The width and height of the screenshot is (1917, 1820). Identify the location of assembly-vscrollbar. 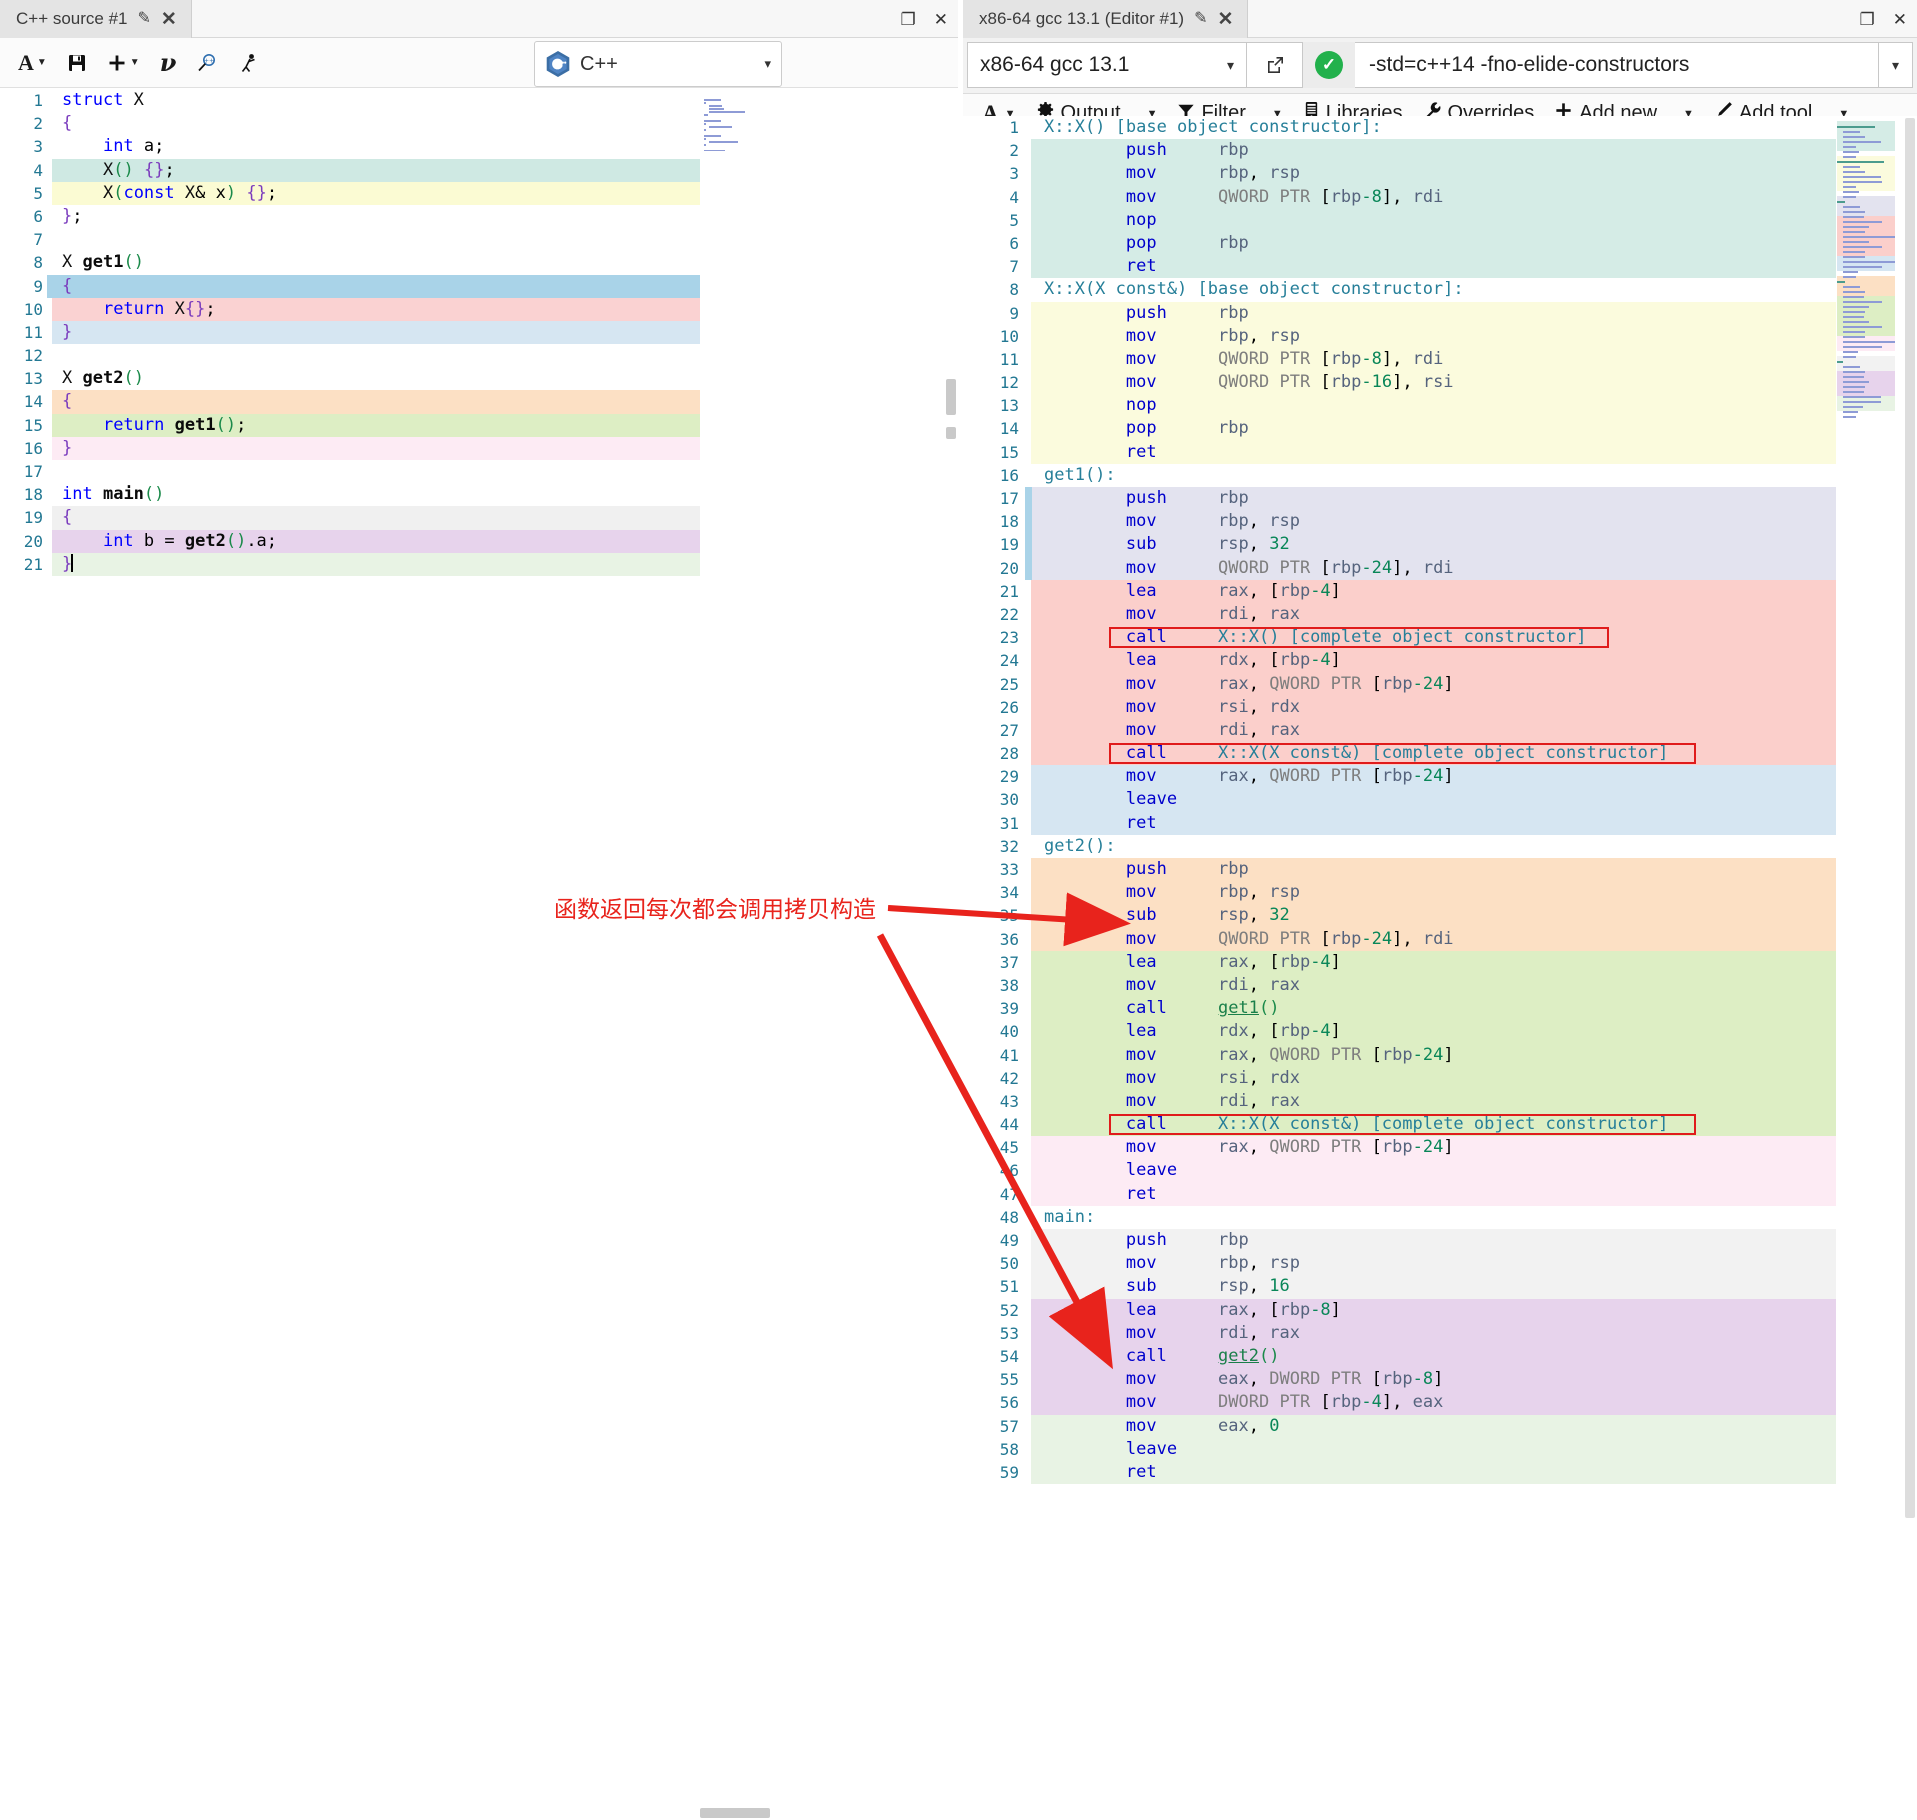
(1910, 962).